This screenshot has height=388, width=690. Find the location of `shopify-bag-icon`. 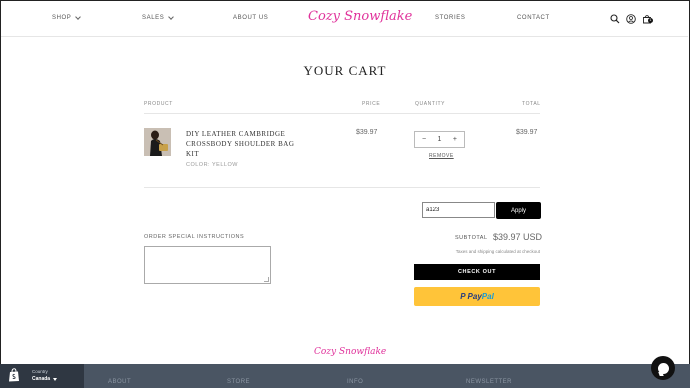

shopify-bag-icon is located at coordinates (14, 375).